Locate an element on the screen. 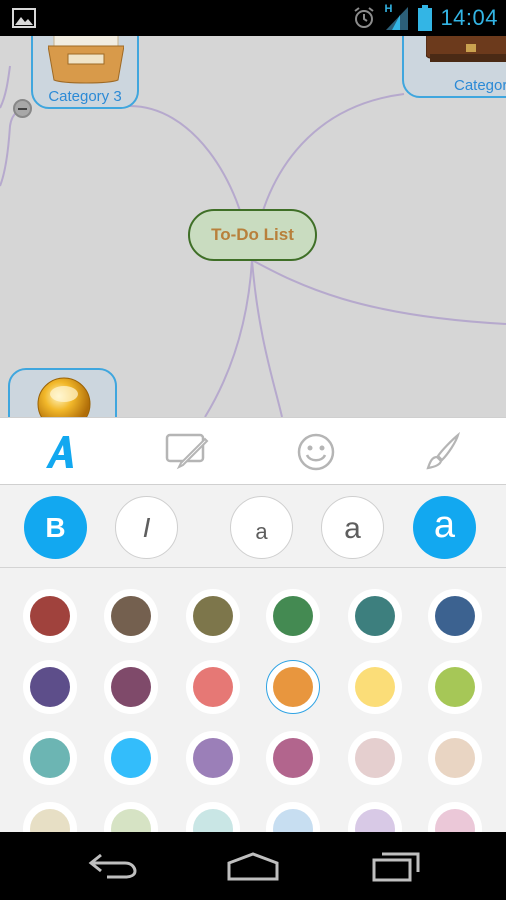  home-icon is located at coordinates (253, 866).